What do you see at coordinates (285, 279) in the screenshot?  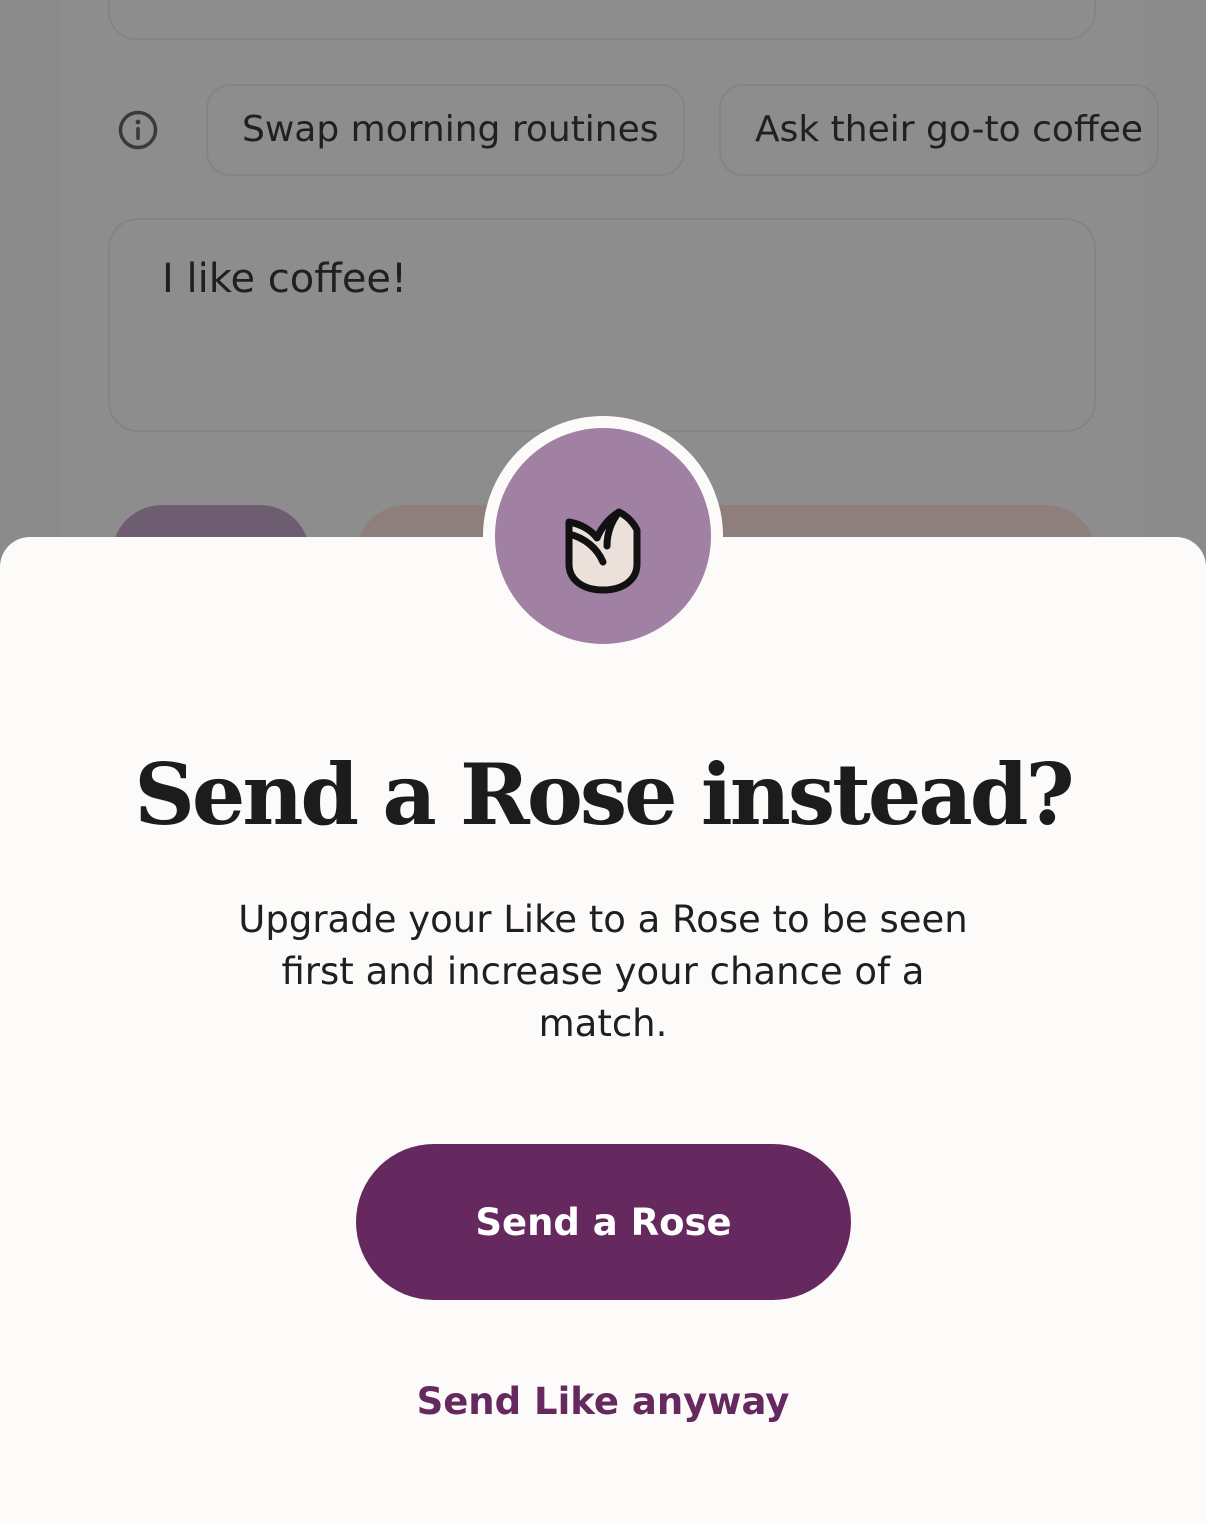 I see `comment-text: I like coffee!` at bounding box center [285, 279].